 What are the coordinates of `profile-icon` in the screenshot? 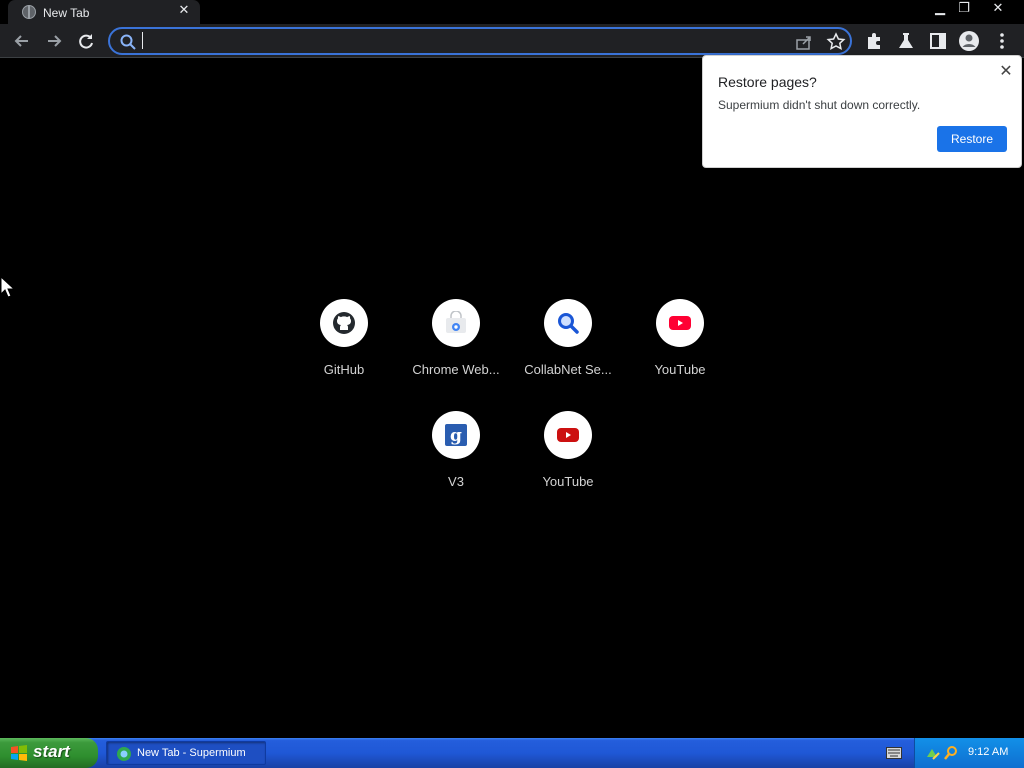 It's located at (969, 41).